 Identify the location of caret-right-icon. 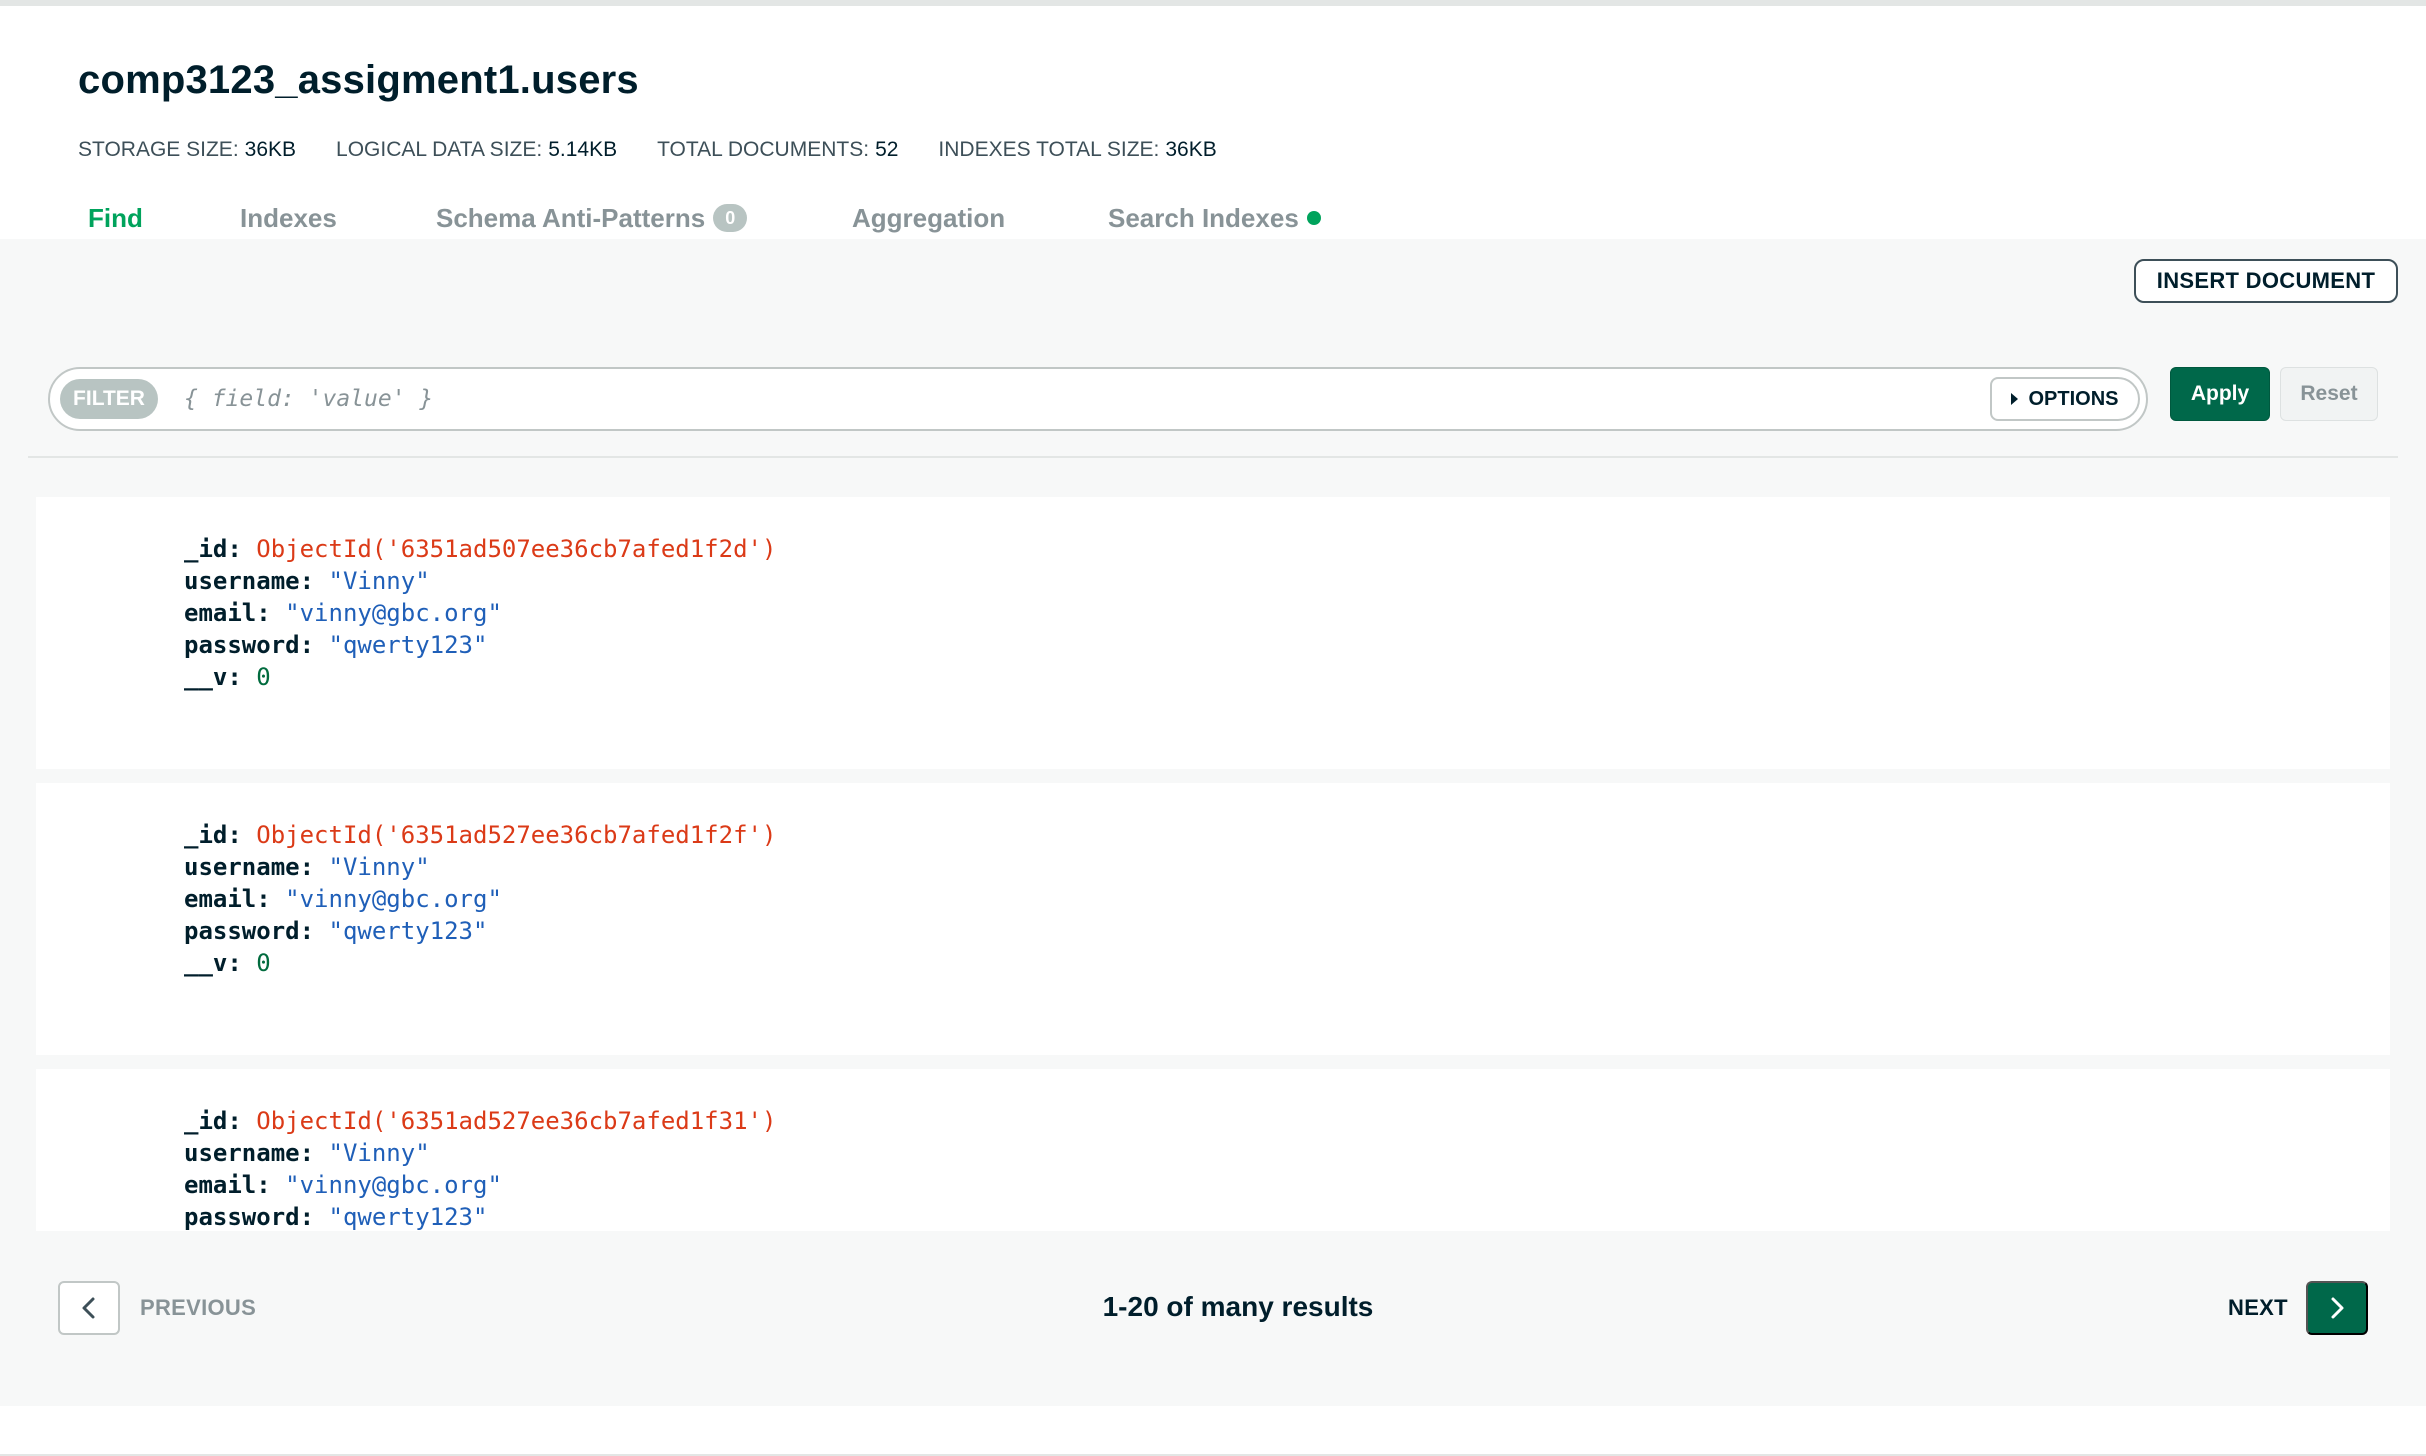
(2015, 399).